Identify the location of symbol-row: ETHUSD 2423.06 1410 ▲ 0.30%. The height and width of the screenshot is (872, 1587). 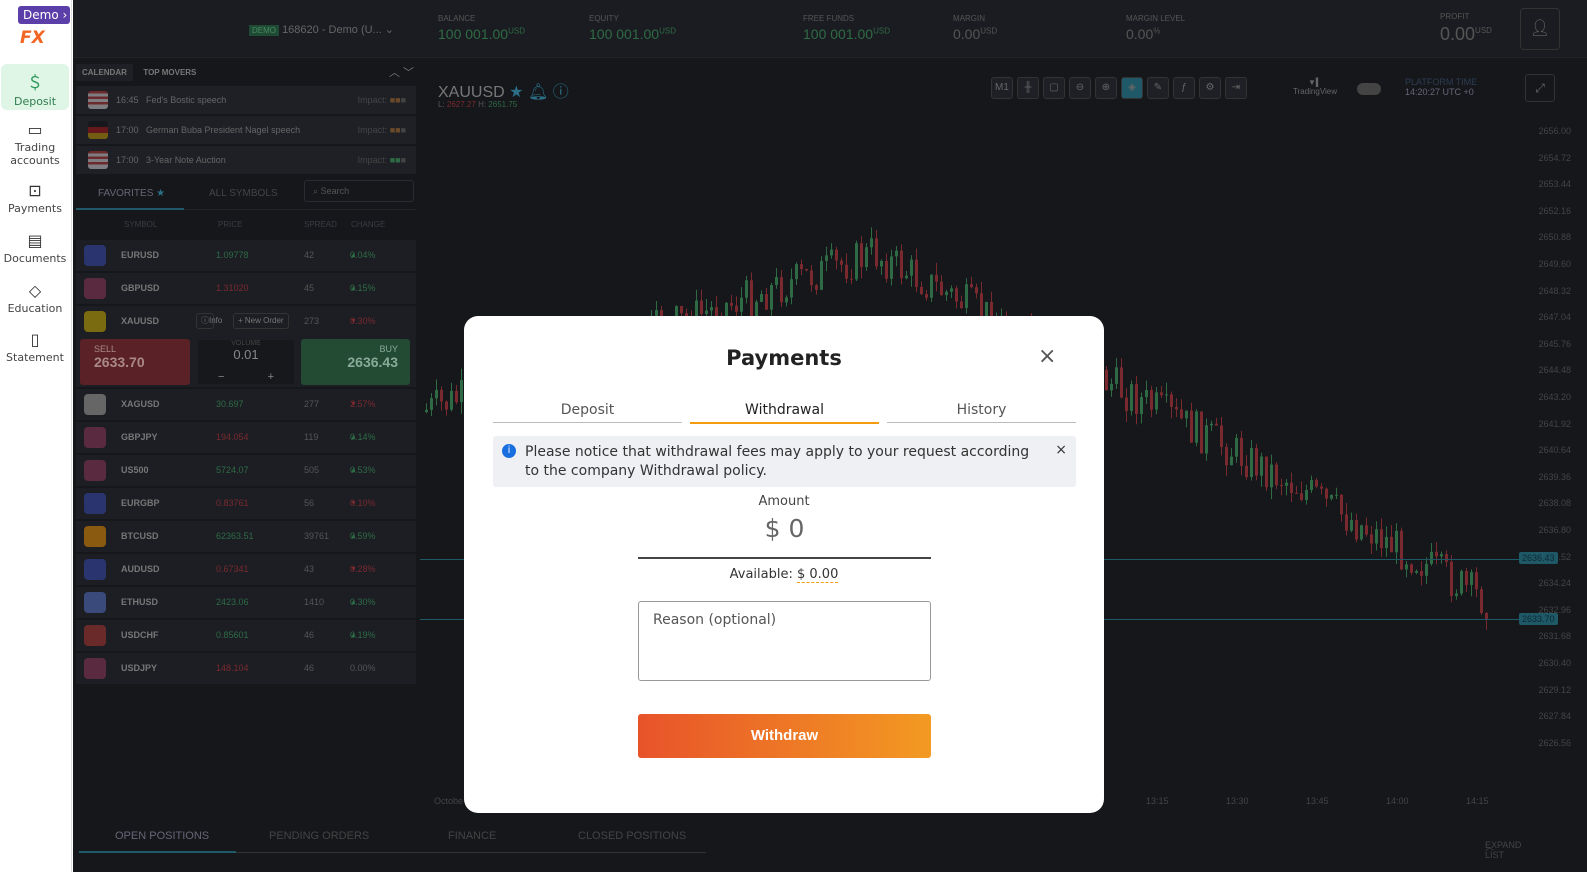
(246, 602).